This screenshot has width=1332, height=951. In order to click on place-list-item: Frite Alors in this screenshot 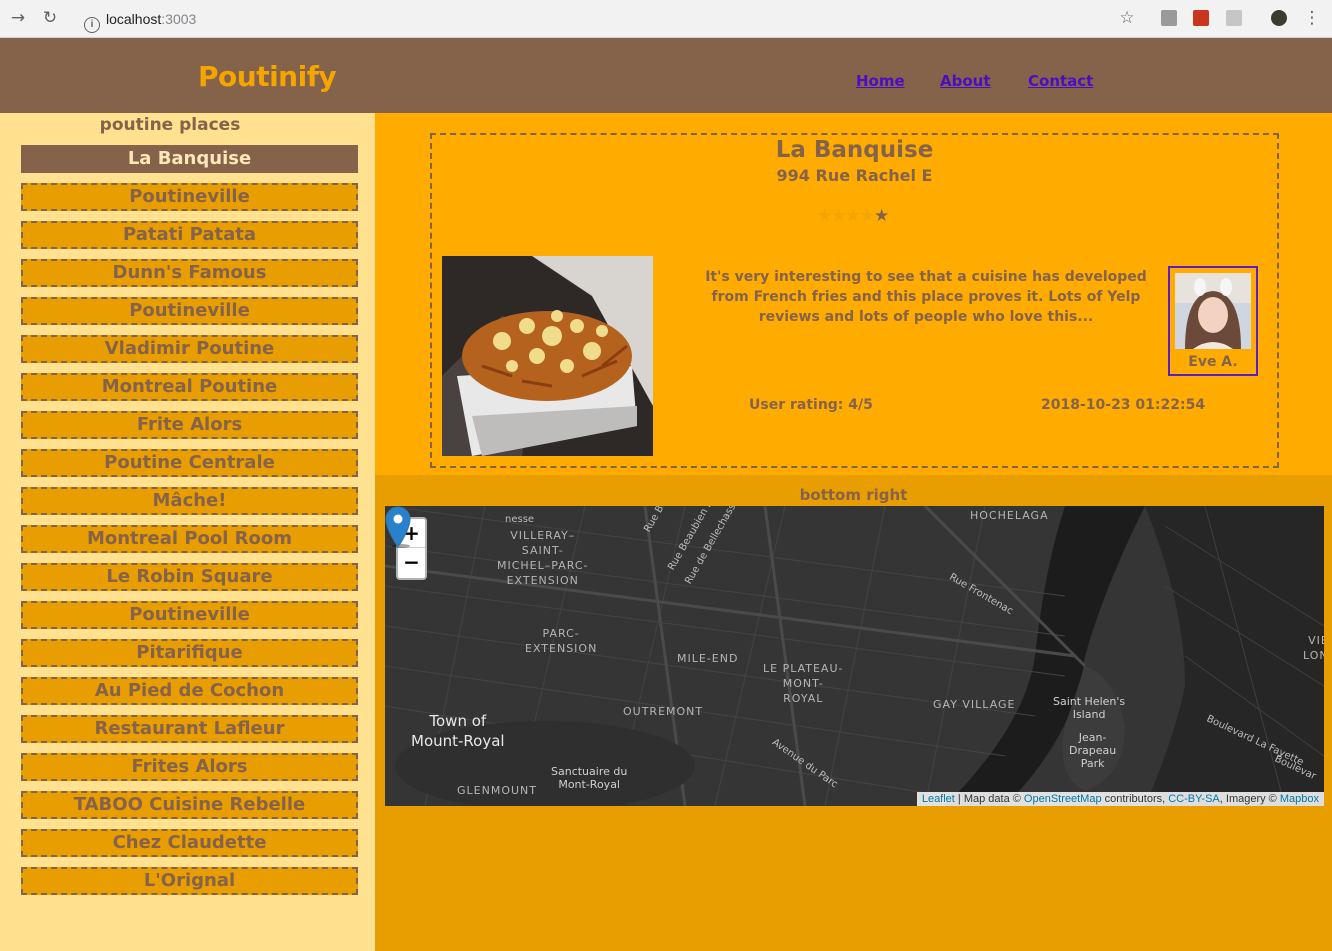, I will do `click(189, 425)`.